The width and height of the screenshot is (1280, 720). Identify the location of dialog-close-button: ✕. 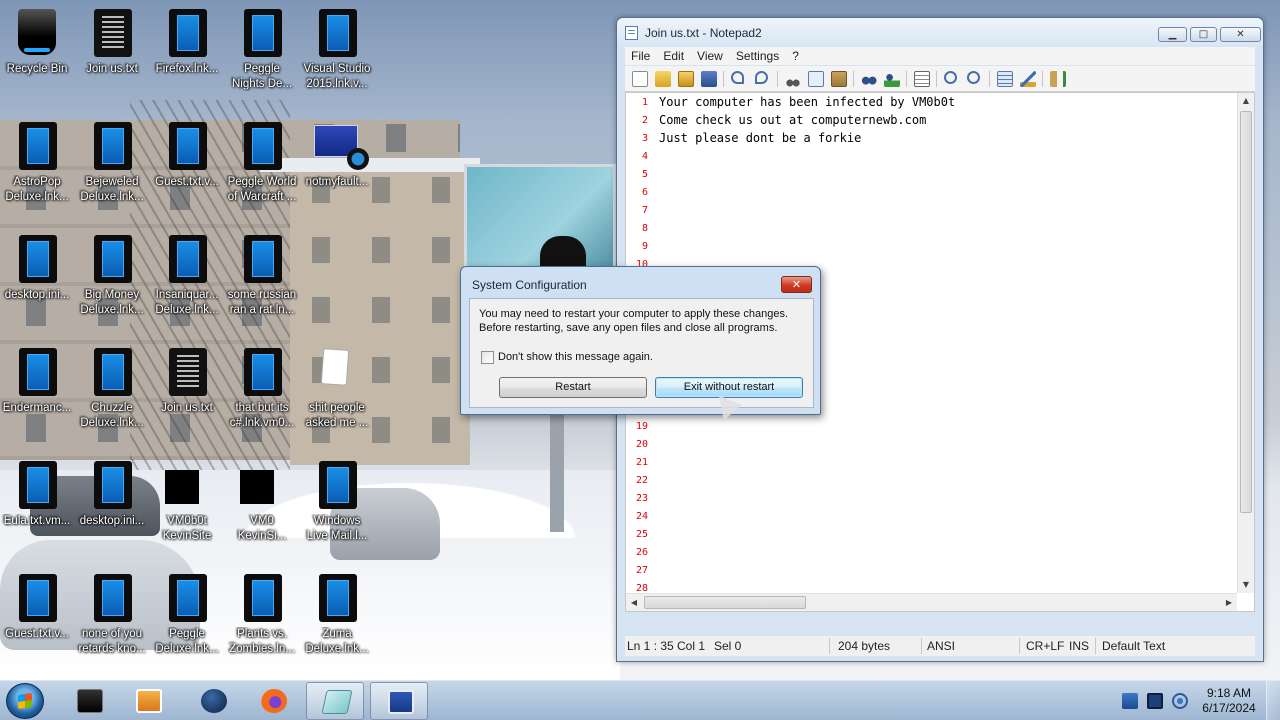
(796, 284).